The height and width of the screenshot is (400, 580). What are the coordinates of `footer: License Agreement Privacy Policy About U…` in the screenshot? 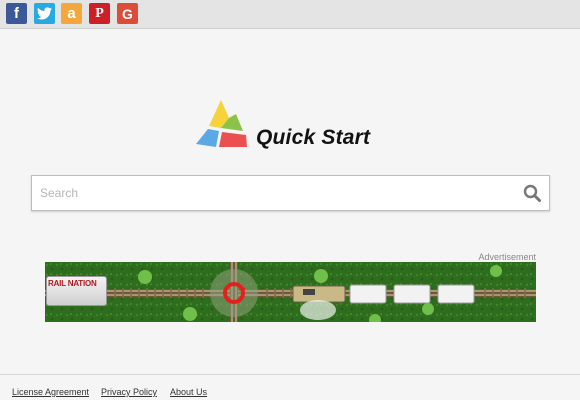 It's located at (290, 387).